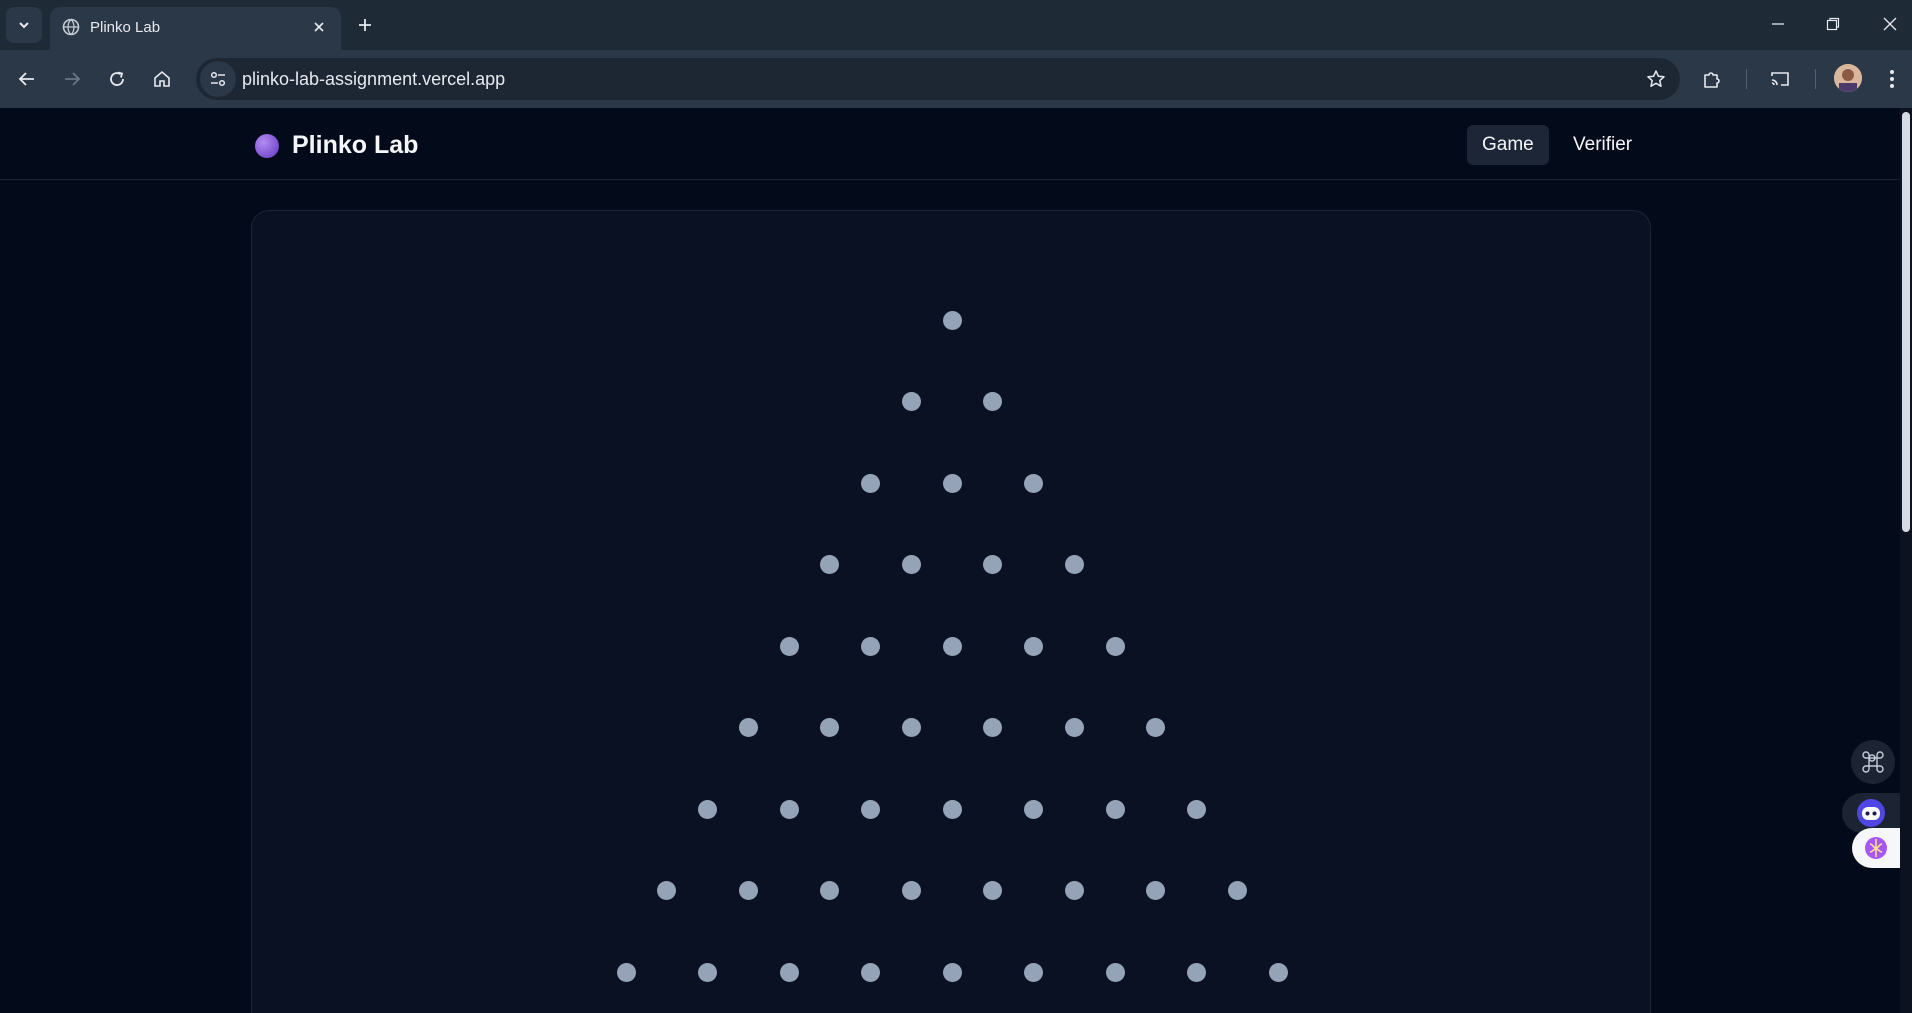 The width and height of the screenshot is (1912, 1013). I want to click on avatar-icon, so click(1848, 78).